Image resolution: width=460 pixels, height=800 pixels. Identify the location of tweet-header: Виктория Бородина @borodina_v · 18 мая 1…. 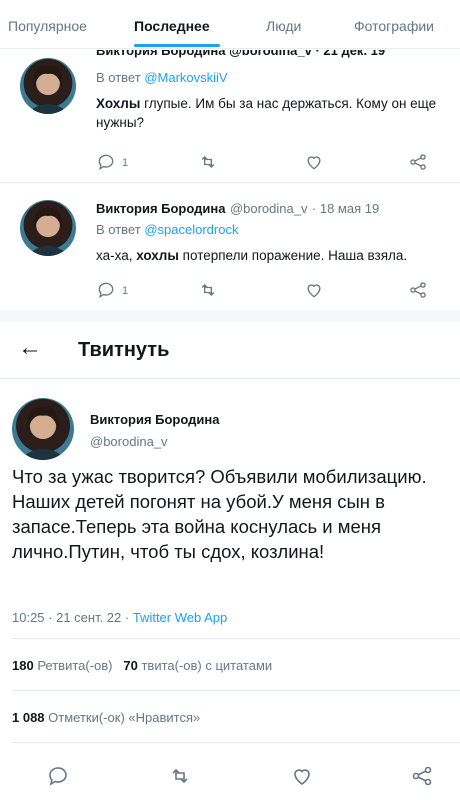
(237, 209).